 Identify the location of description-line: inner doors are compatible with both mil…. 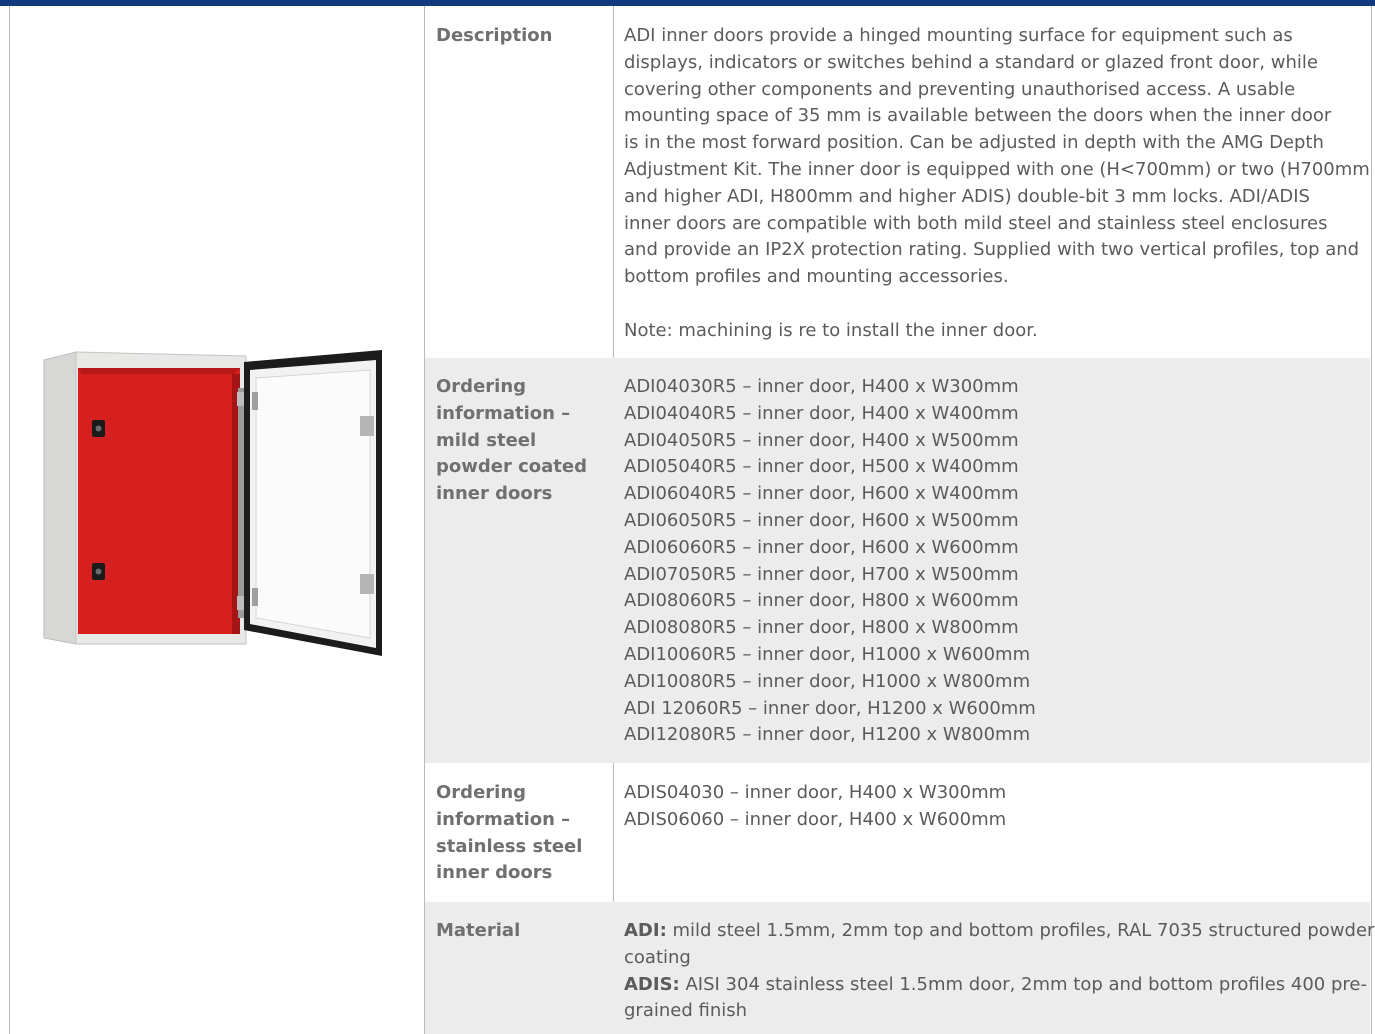
(976, 223).